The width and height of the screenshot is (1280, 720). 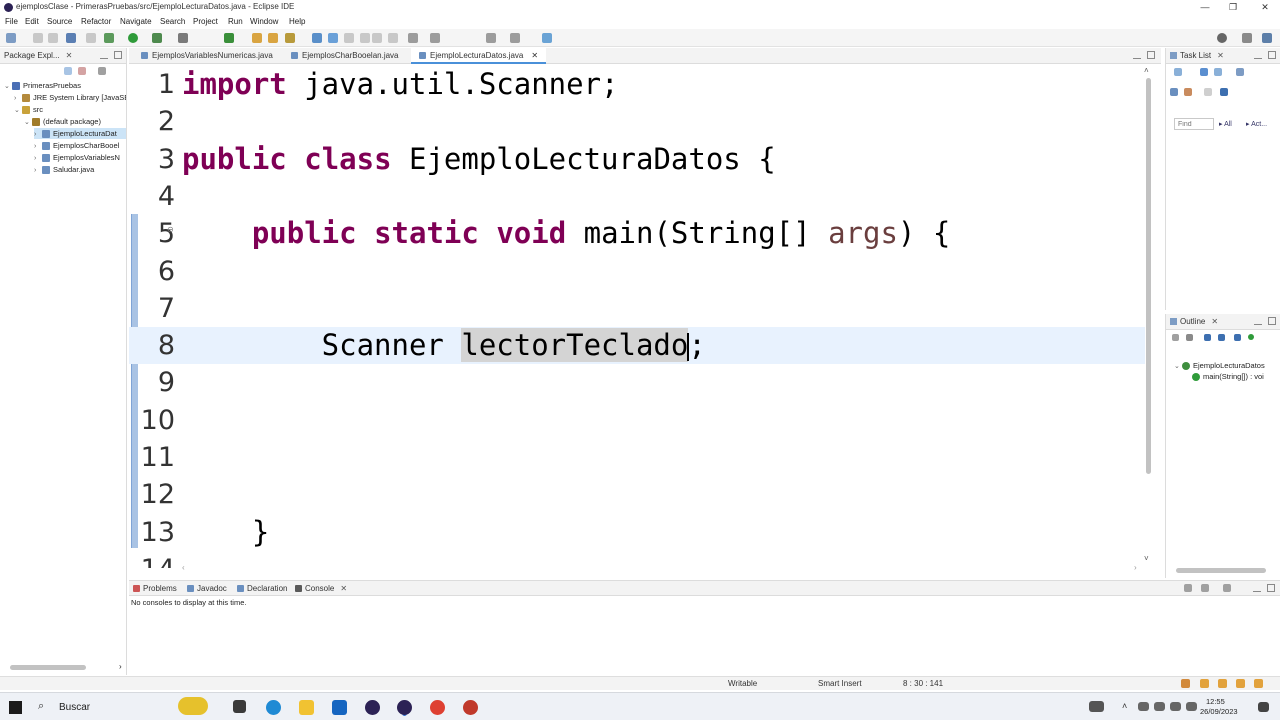 I want to click on forward-icon, so click(x=515, y=38).